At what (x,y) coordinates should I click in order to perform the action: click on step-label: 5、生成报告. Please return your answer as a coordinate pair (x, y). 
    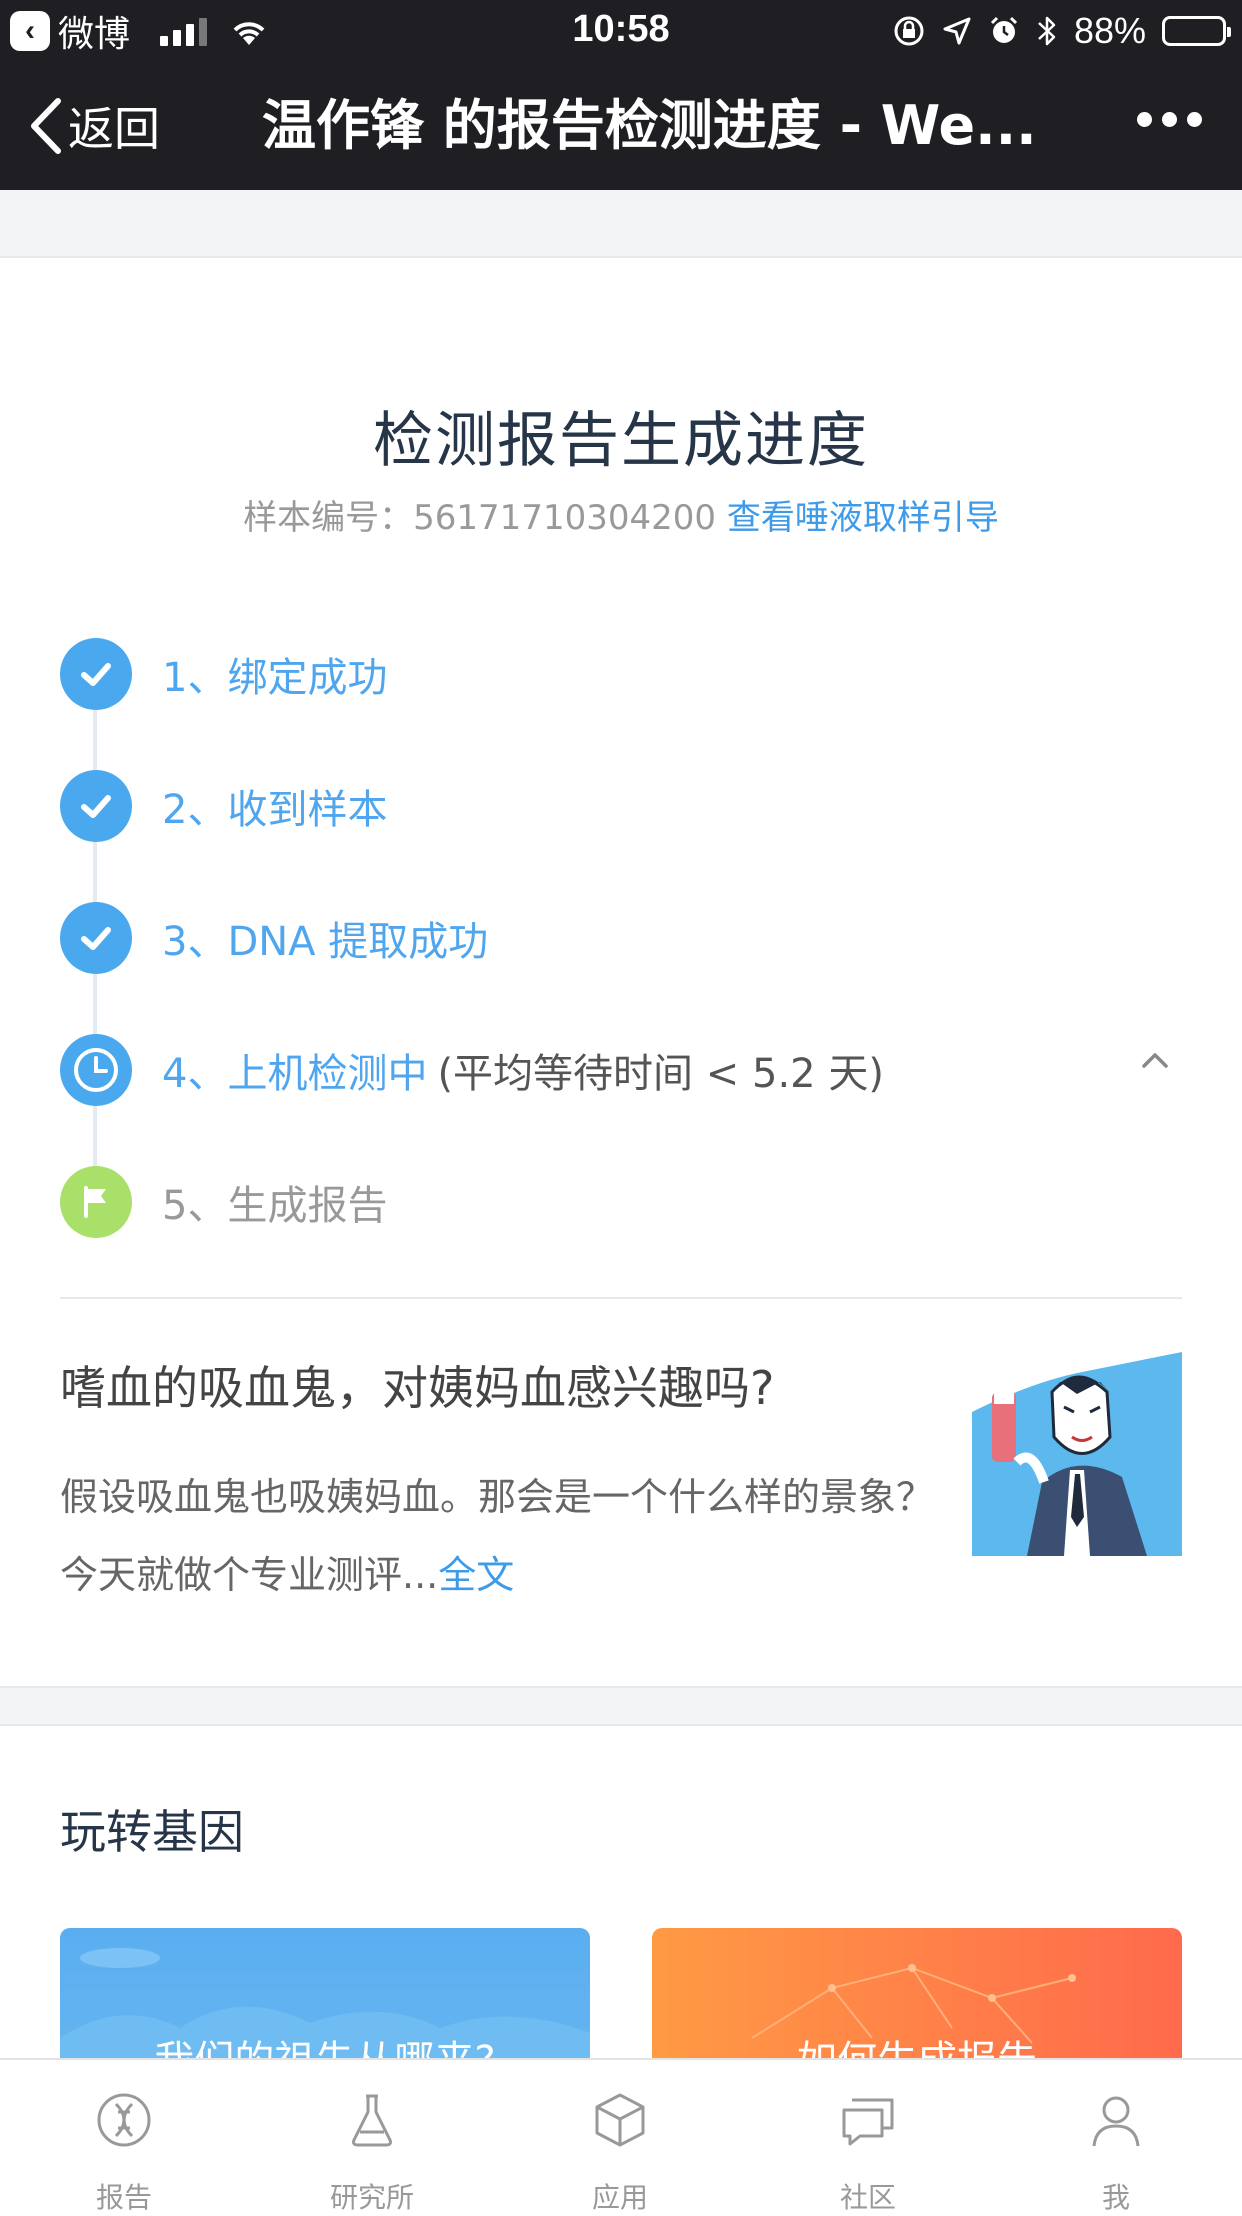
    Looking at the image, I should click on (275, 1206).